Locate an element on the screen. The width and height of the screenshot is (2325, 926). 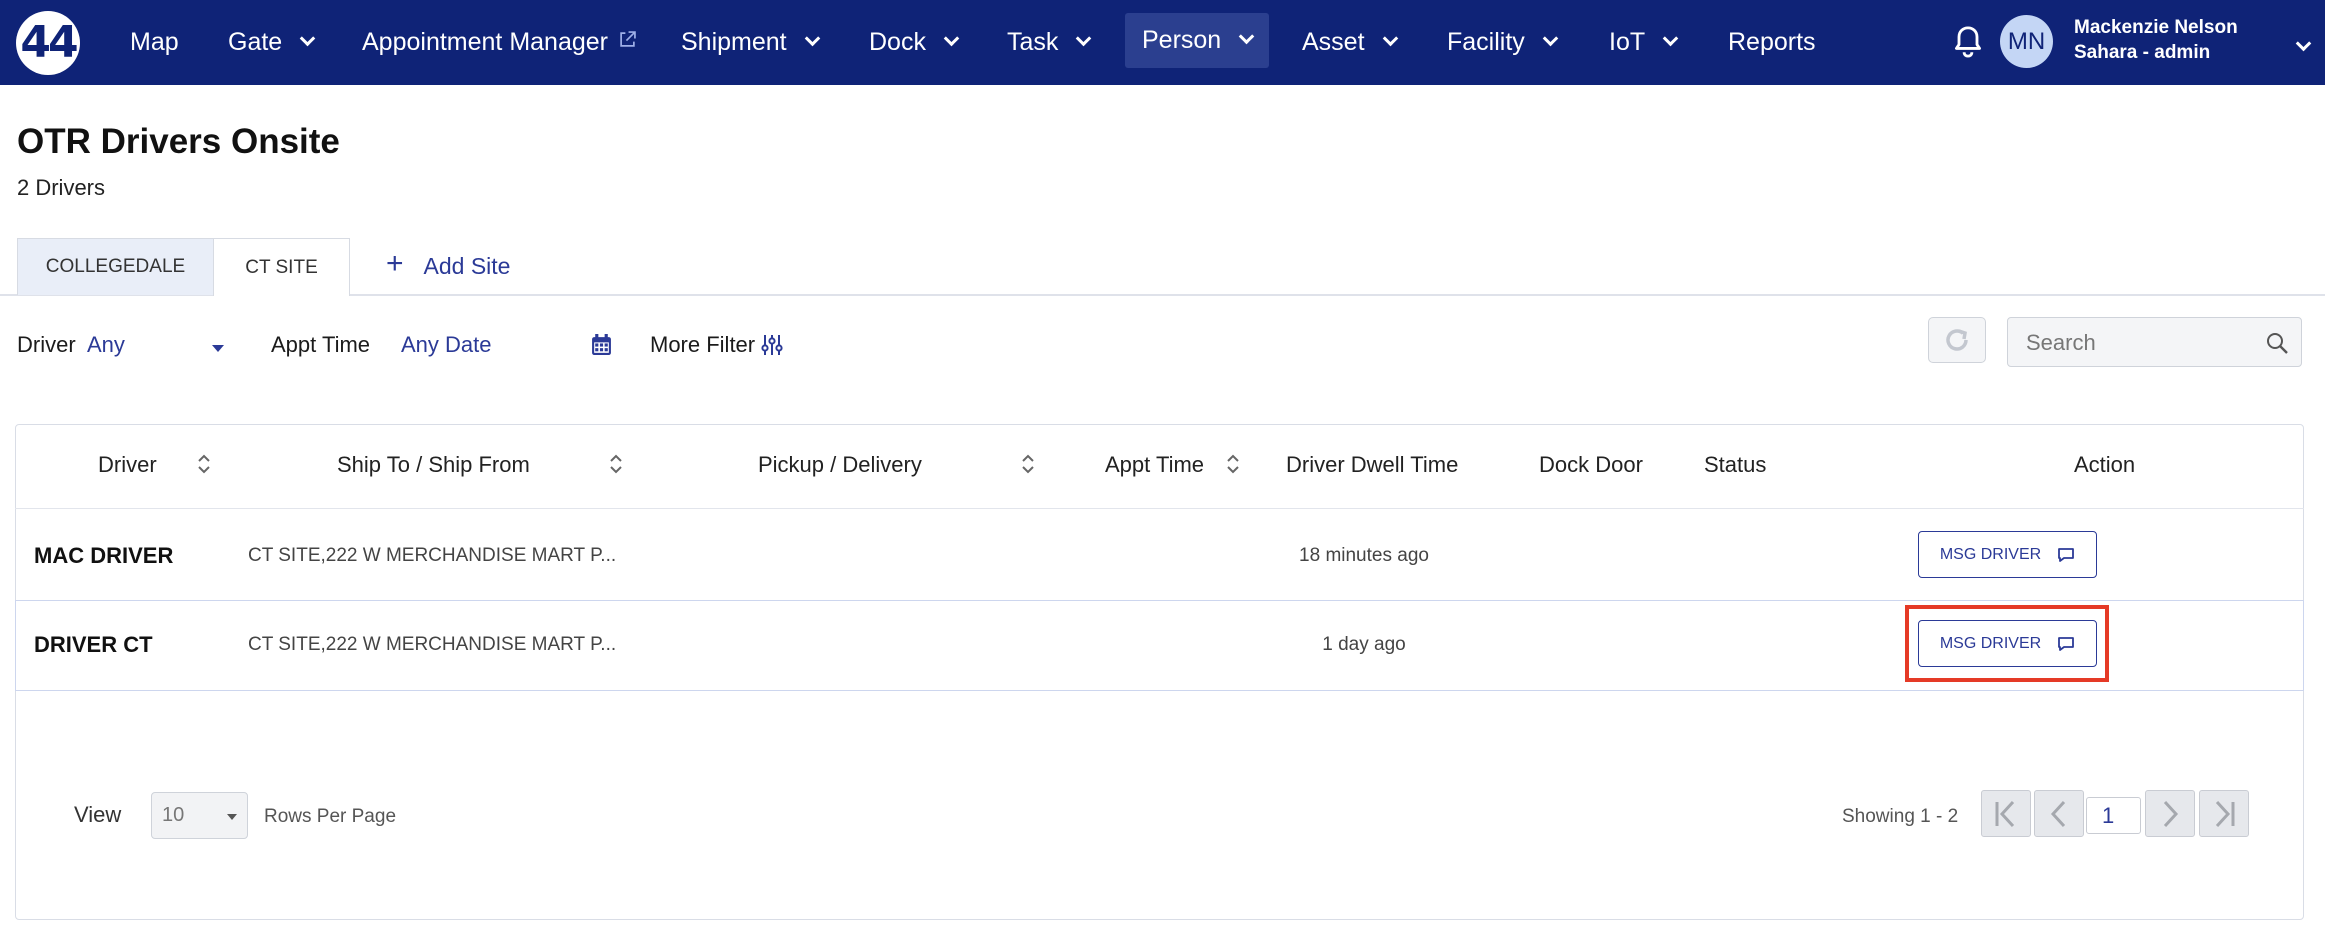
chevron-left-icon is located at coordinates (2058, 813).